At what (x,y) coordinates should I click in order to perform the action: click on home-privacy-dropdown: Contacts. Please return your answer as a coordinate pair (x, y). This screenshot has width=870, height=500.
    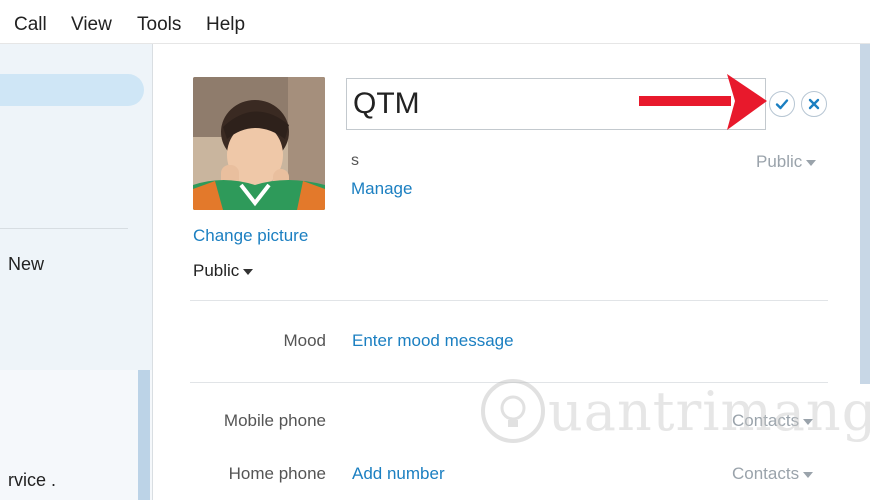
    Looking at the image, I should click on (773, 474).